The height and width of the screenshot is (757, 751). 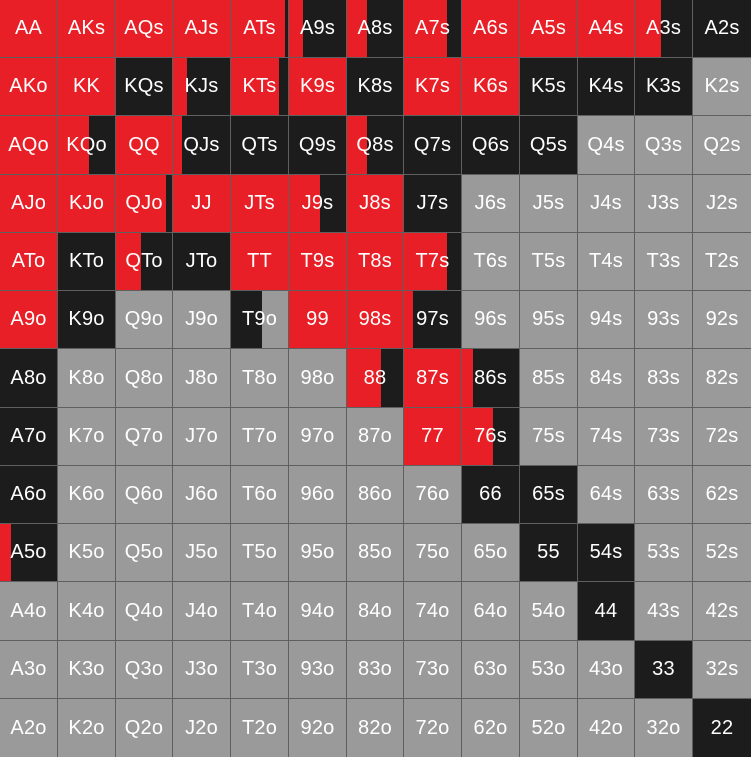 I want to click on hand-cell: 76o, so click(x=433, y=495).